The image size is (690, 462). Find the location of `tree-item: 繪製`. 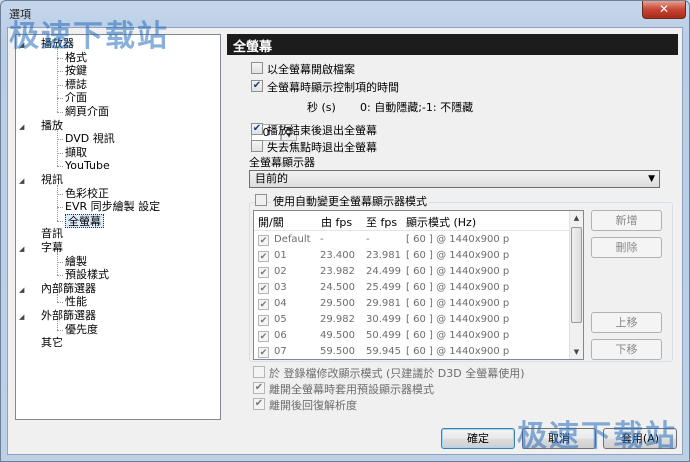

tree-item: 繪製 is located at coordinates (76, 262).